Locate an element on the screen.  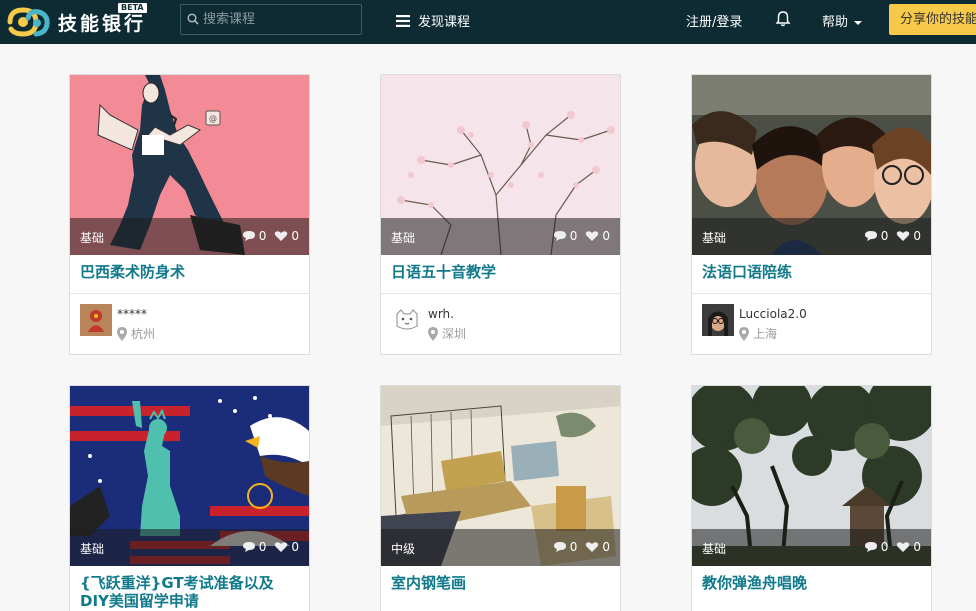
course-card: @ 基础 0 0 巴西柔术防身术 ***** 杭州 is located at coordinates (189, 214).